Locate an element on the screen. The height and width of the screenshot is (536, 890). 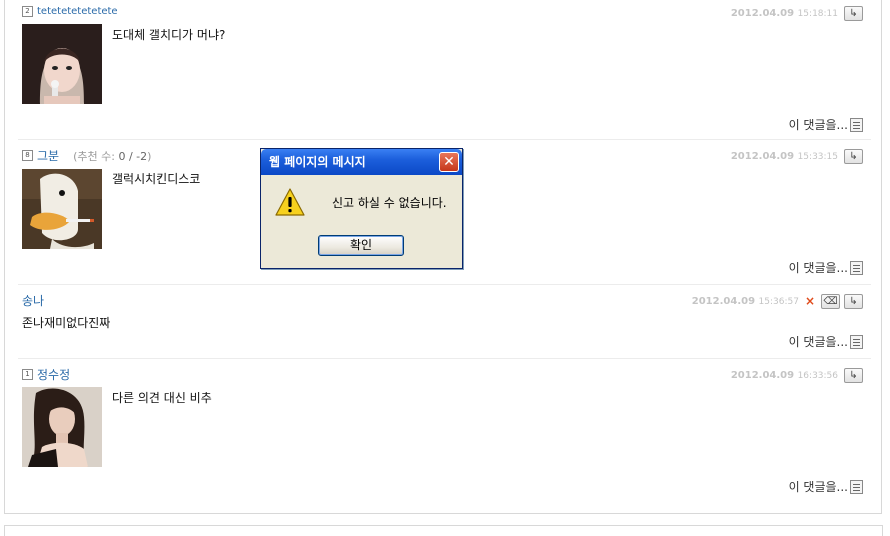
ok-button: 확인 is located at coordinates (361, 245).